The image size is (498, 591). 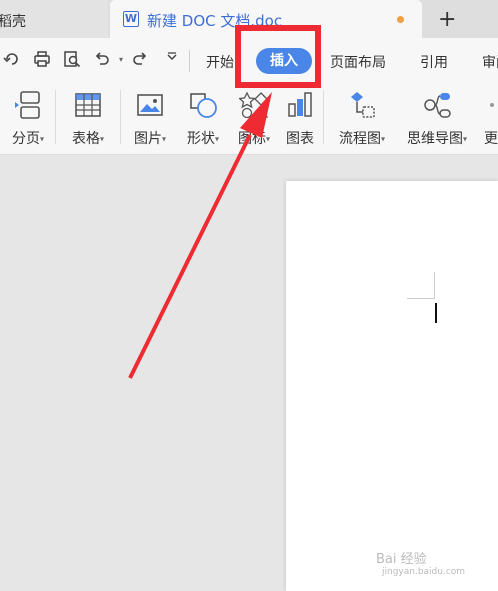 What do you see at coordinates (200, 235) in the screenshot?
I see `pointer-arrow-icon` at bounding box center [200, 235].